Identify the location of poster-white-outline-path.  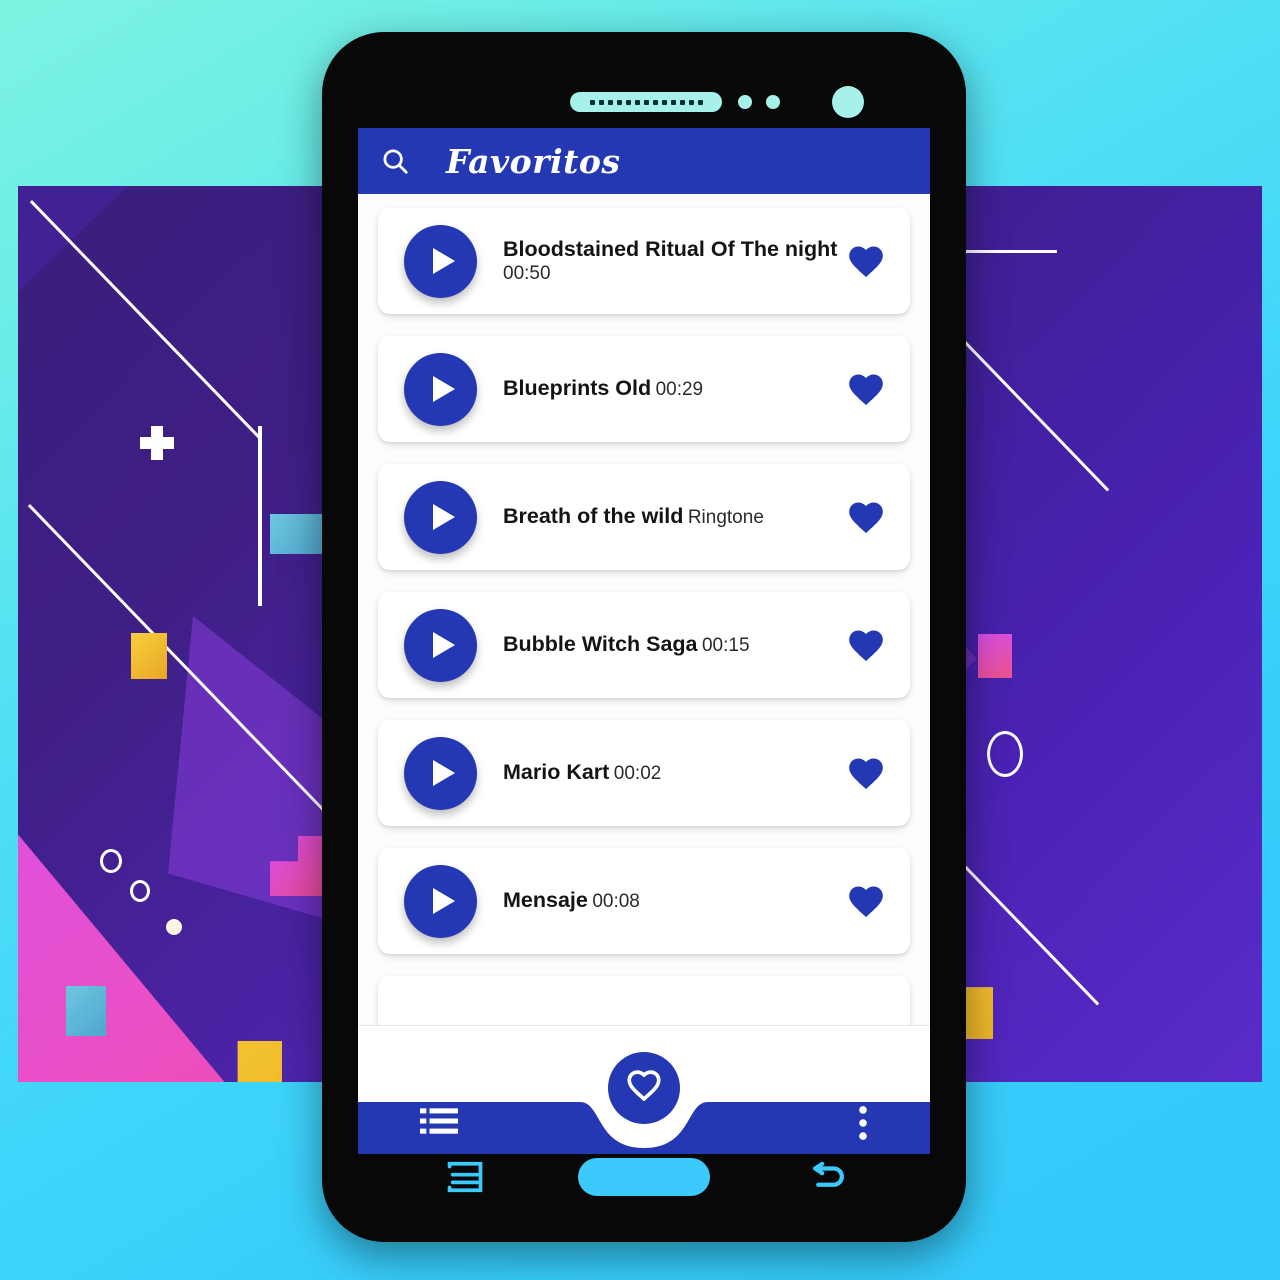
(260, 516).